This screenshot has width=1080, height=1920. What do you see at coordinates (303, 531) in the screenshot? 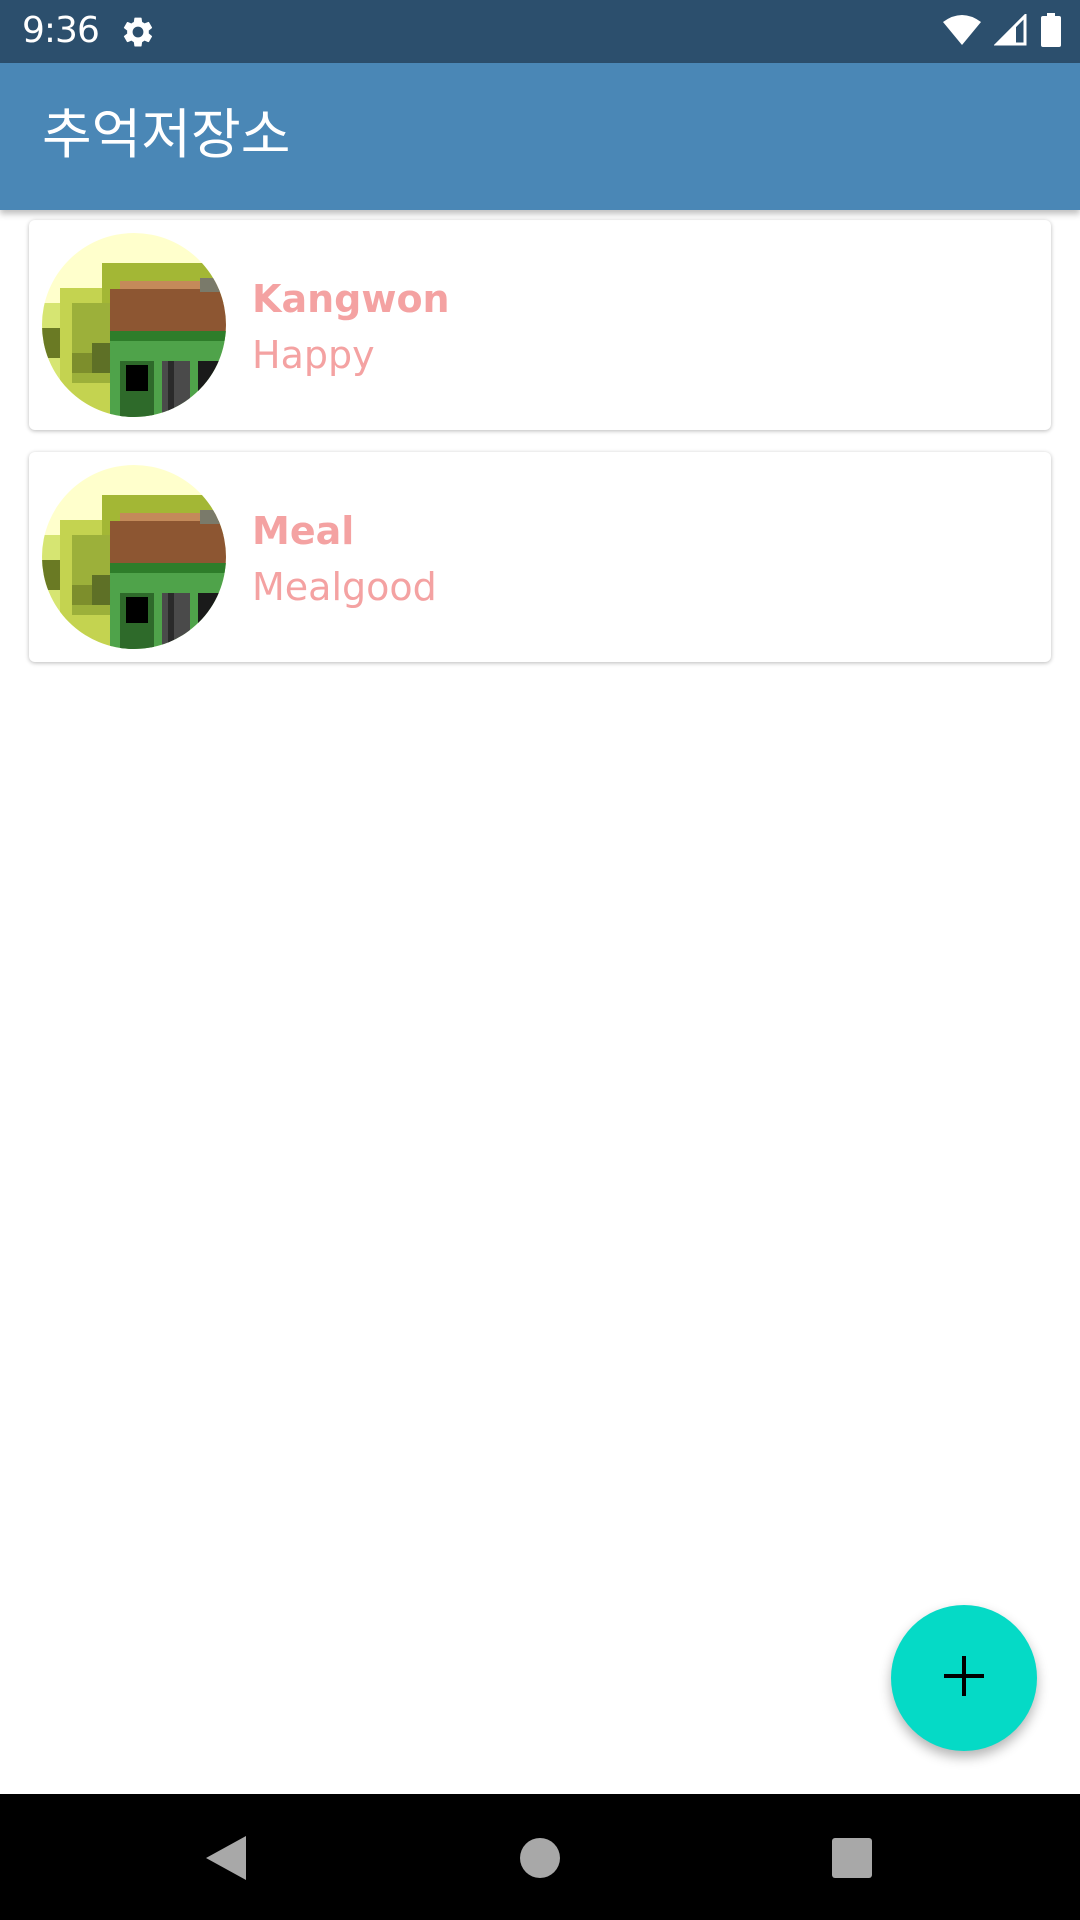
I see `memory-title: Meal` at bounding box center [303, 531].